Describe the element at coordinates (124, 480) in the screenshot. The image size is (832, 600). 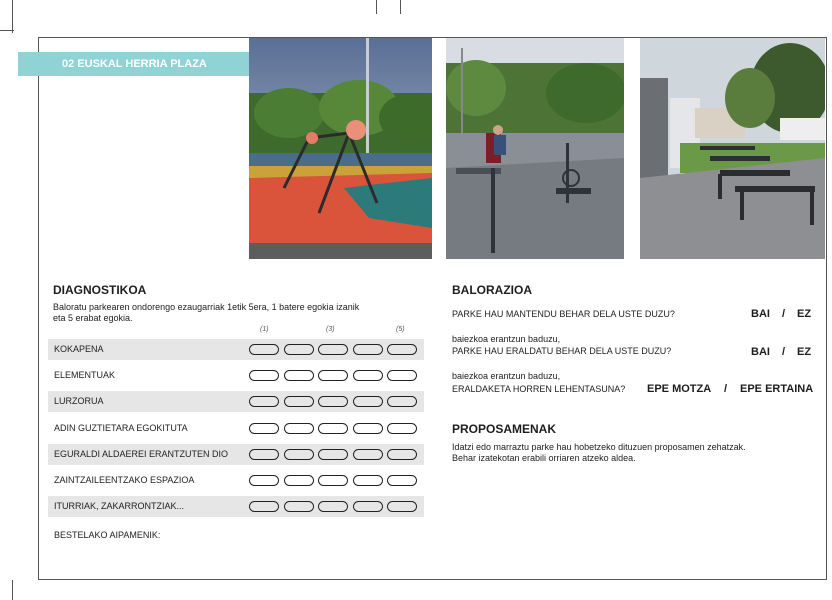
I see `rating-row-label: ZAINTZAILEENTZAKO ESPAZIOA` at that location.